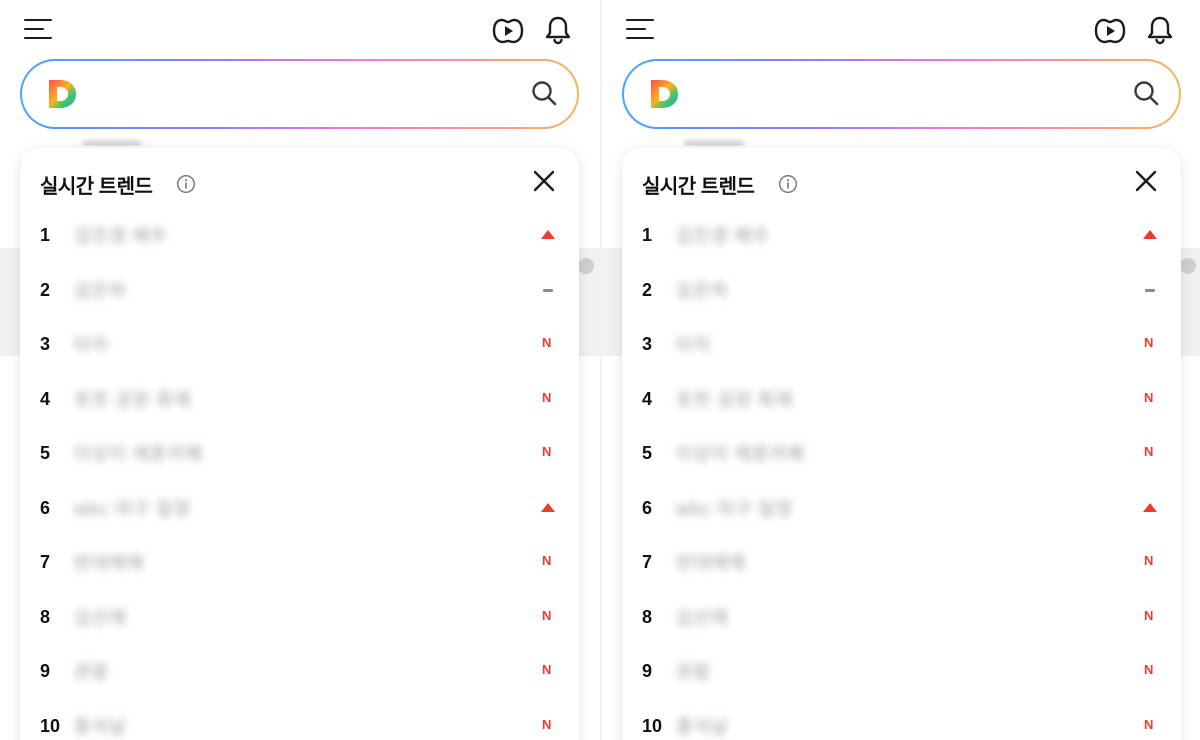 This screenshot has height=740, width=1200. What do you see at coordinates (96, 187) in the screenshot?
I see `trend-title: 실시간 트렌드` at bounding box center [96, 187].